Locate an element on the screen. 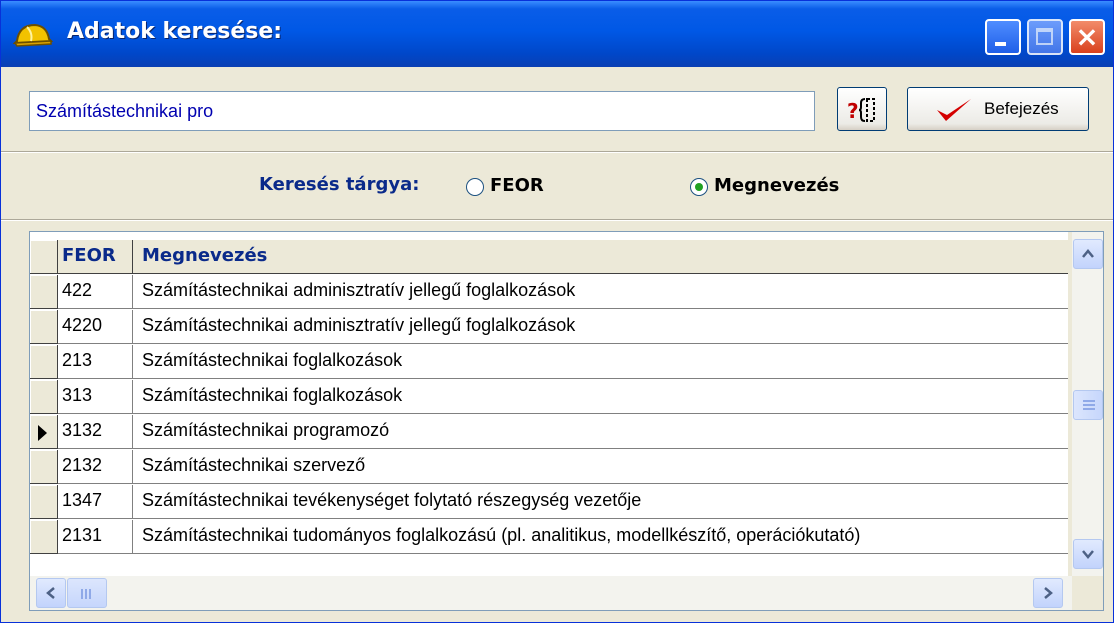 Image resolution: width=1114 pixels, height=623 pixels. table-row: 213 Számítástechnikai foglalkozások is located at coordinates (549, 362).